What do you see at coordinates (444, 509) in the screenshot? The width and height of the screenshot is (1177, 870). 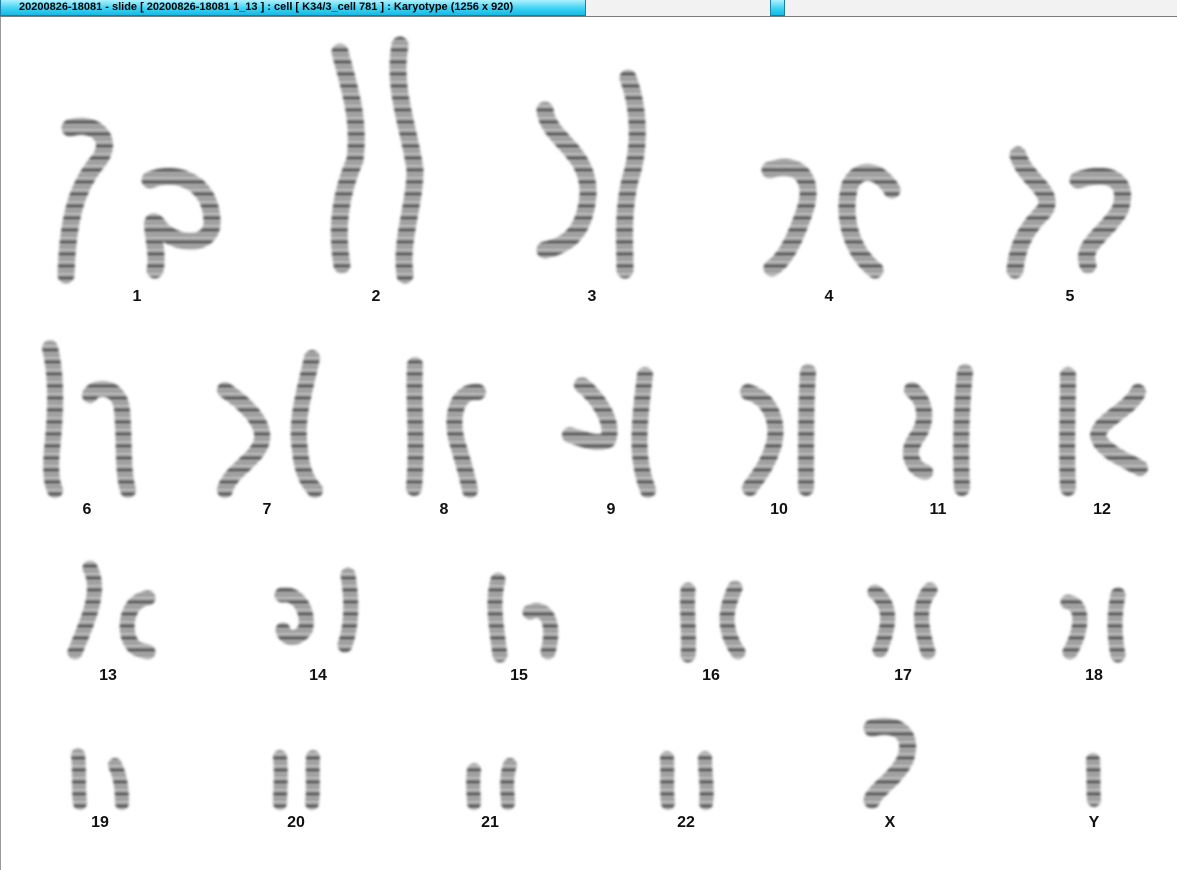 I see `label-chr-8: 8` at bounding box center [444, 509].